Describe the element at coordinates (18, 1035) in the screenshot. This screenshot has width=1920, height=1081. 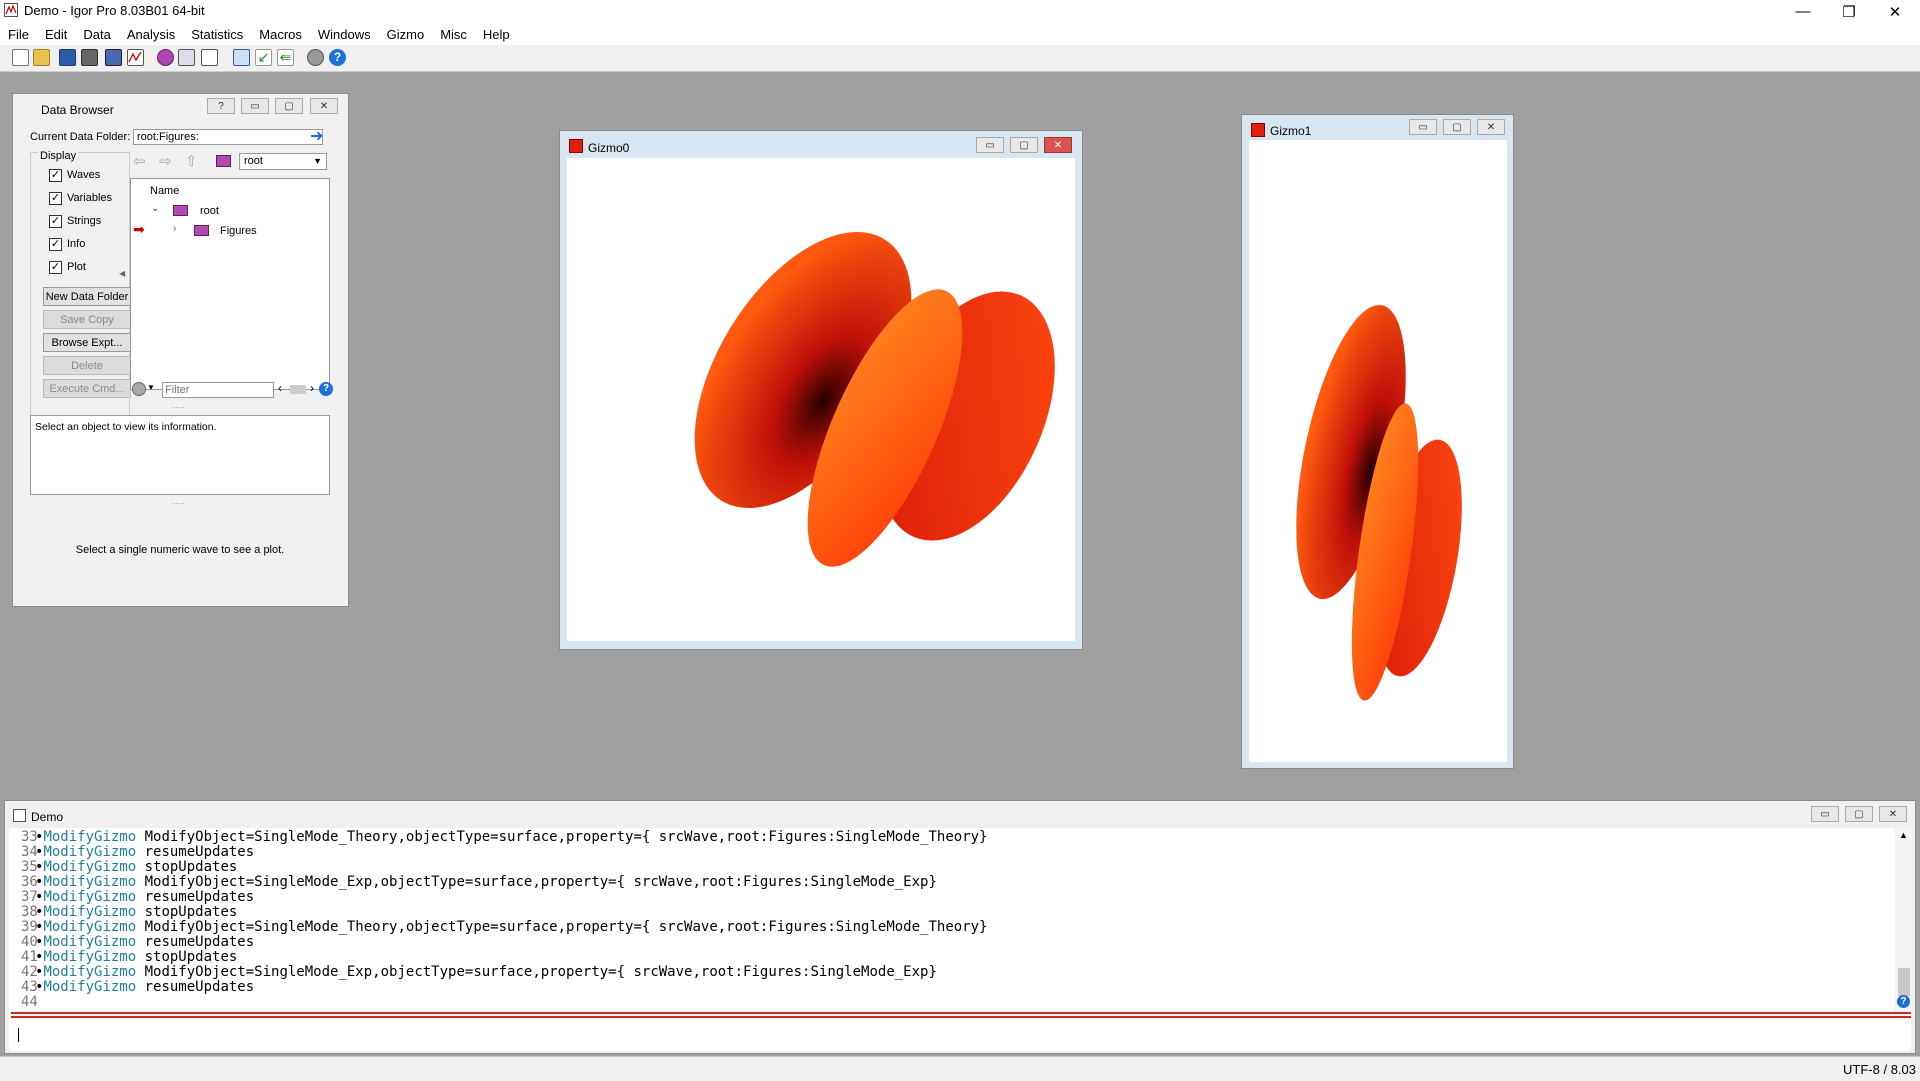
I see `text-cursor` at that location.